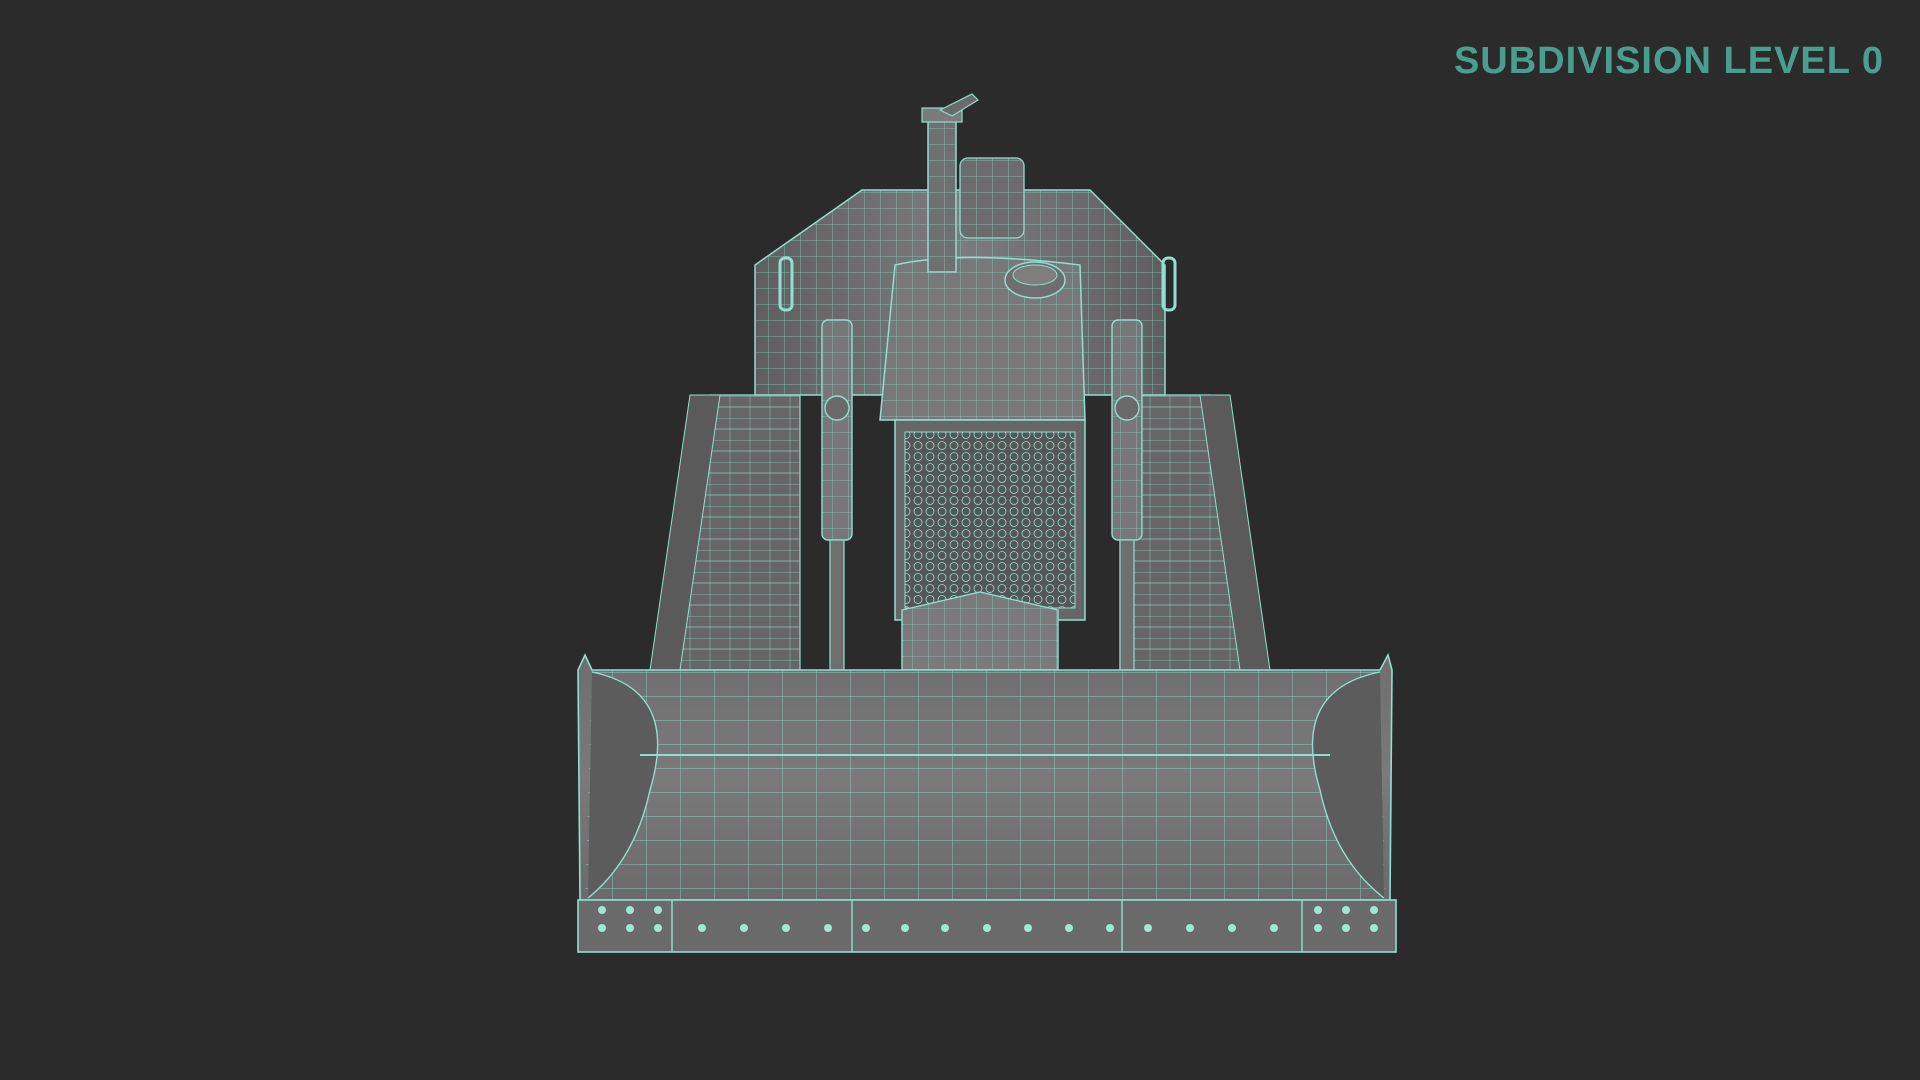  I want to click on radiator-grille, so click(990, 520).